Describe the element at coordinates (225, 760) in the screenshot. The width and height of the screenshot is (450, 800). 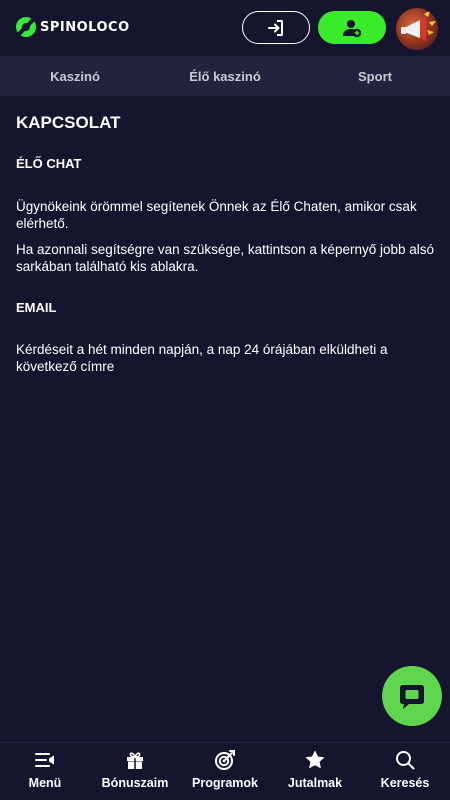
I see `target-icon` at that location.